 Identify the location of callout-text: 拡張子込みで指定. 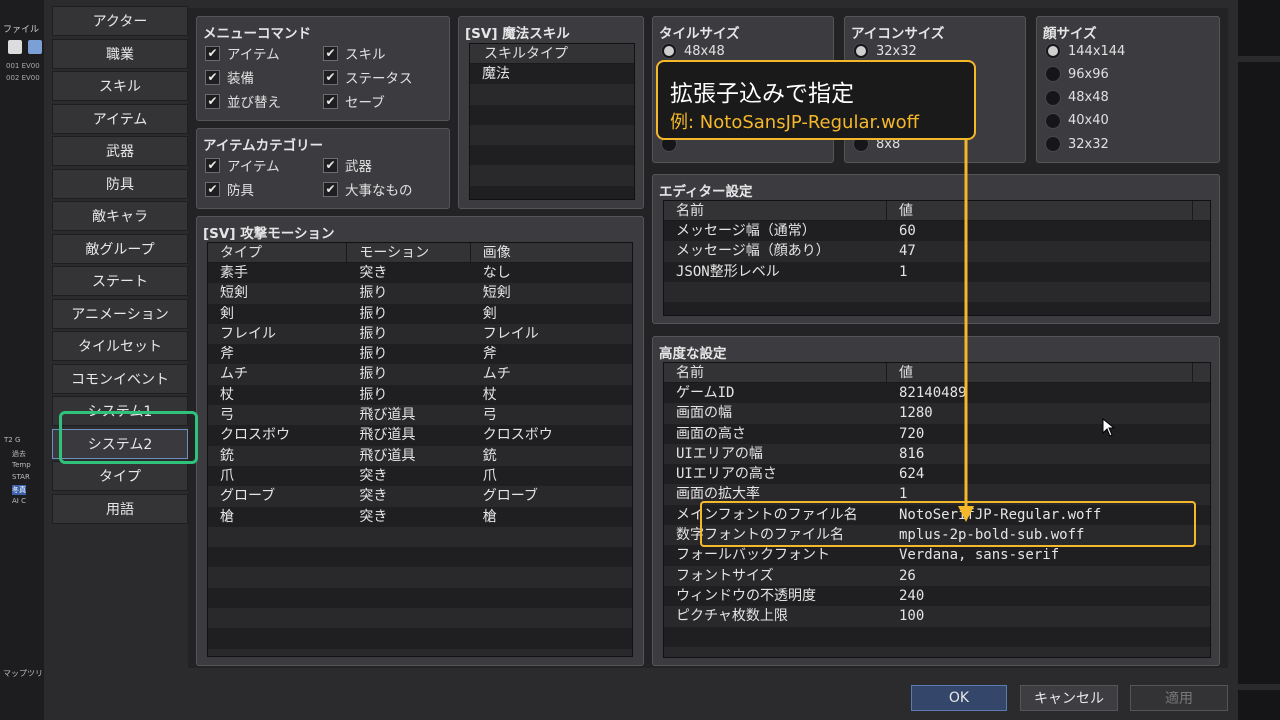
(762, 94).